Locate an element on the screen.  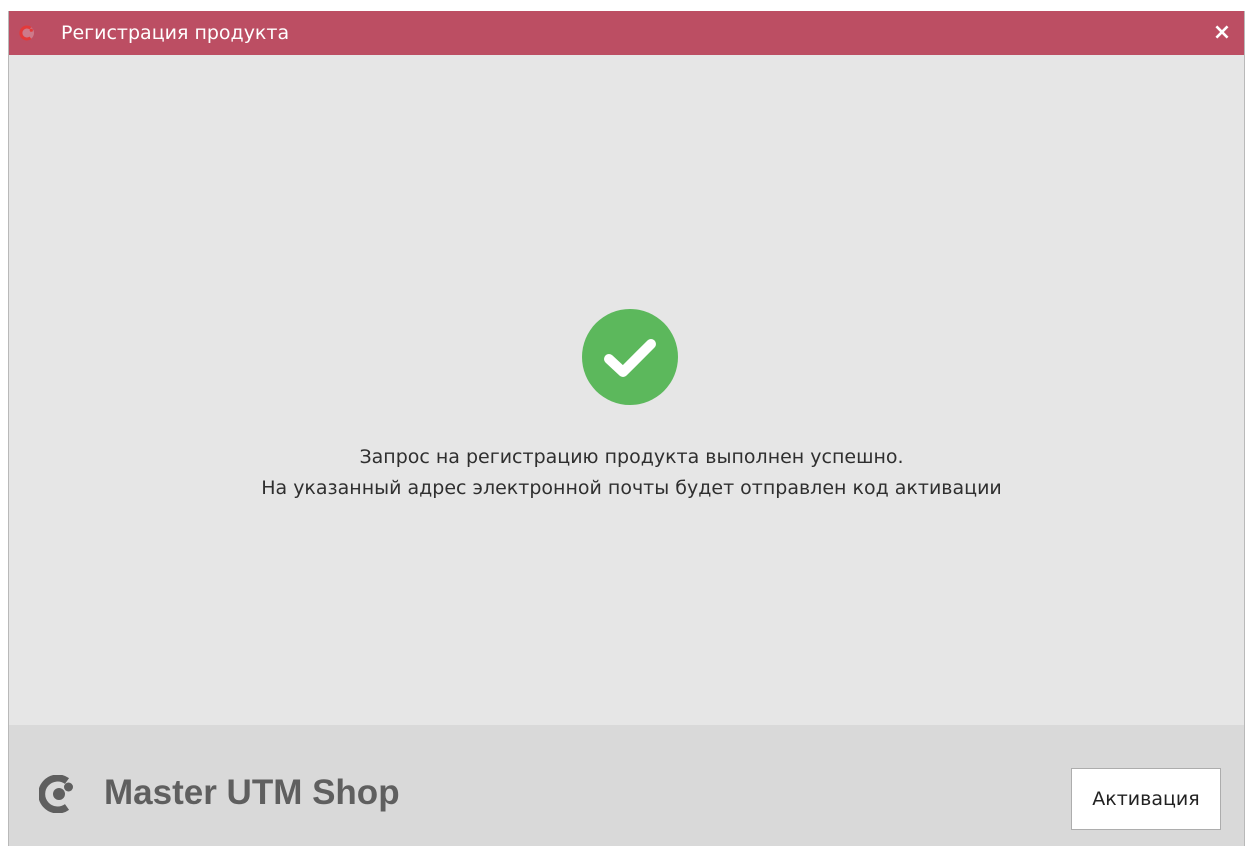
activate-button: Активация is located at coordinates (1146, 799).